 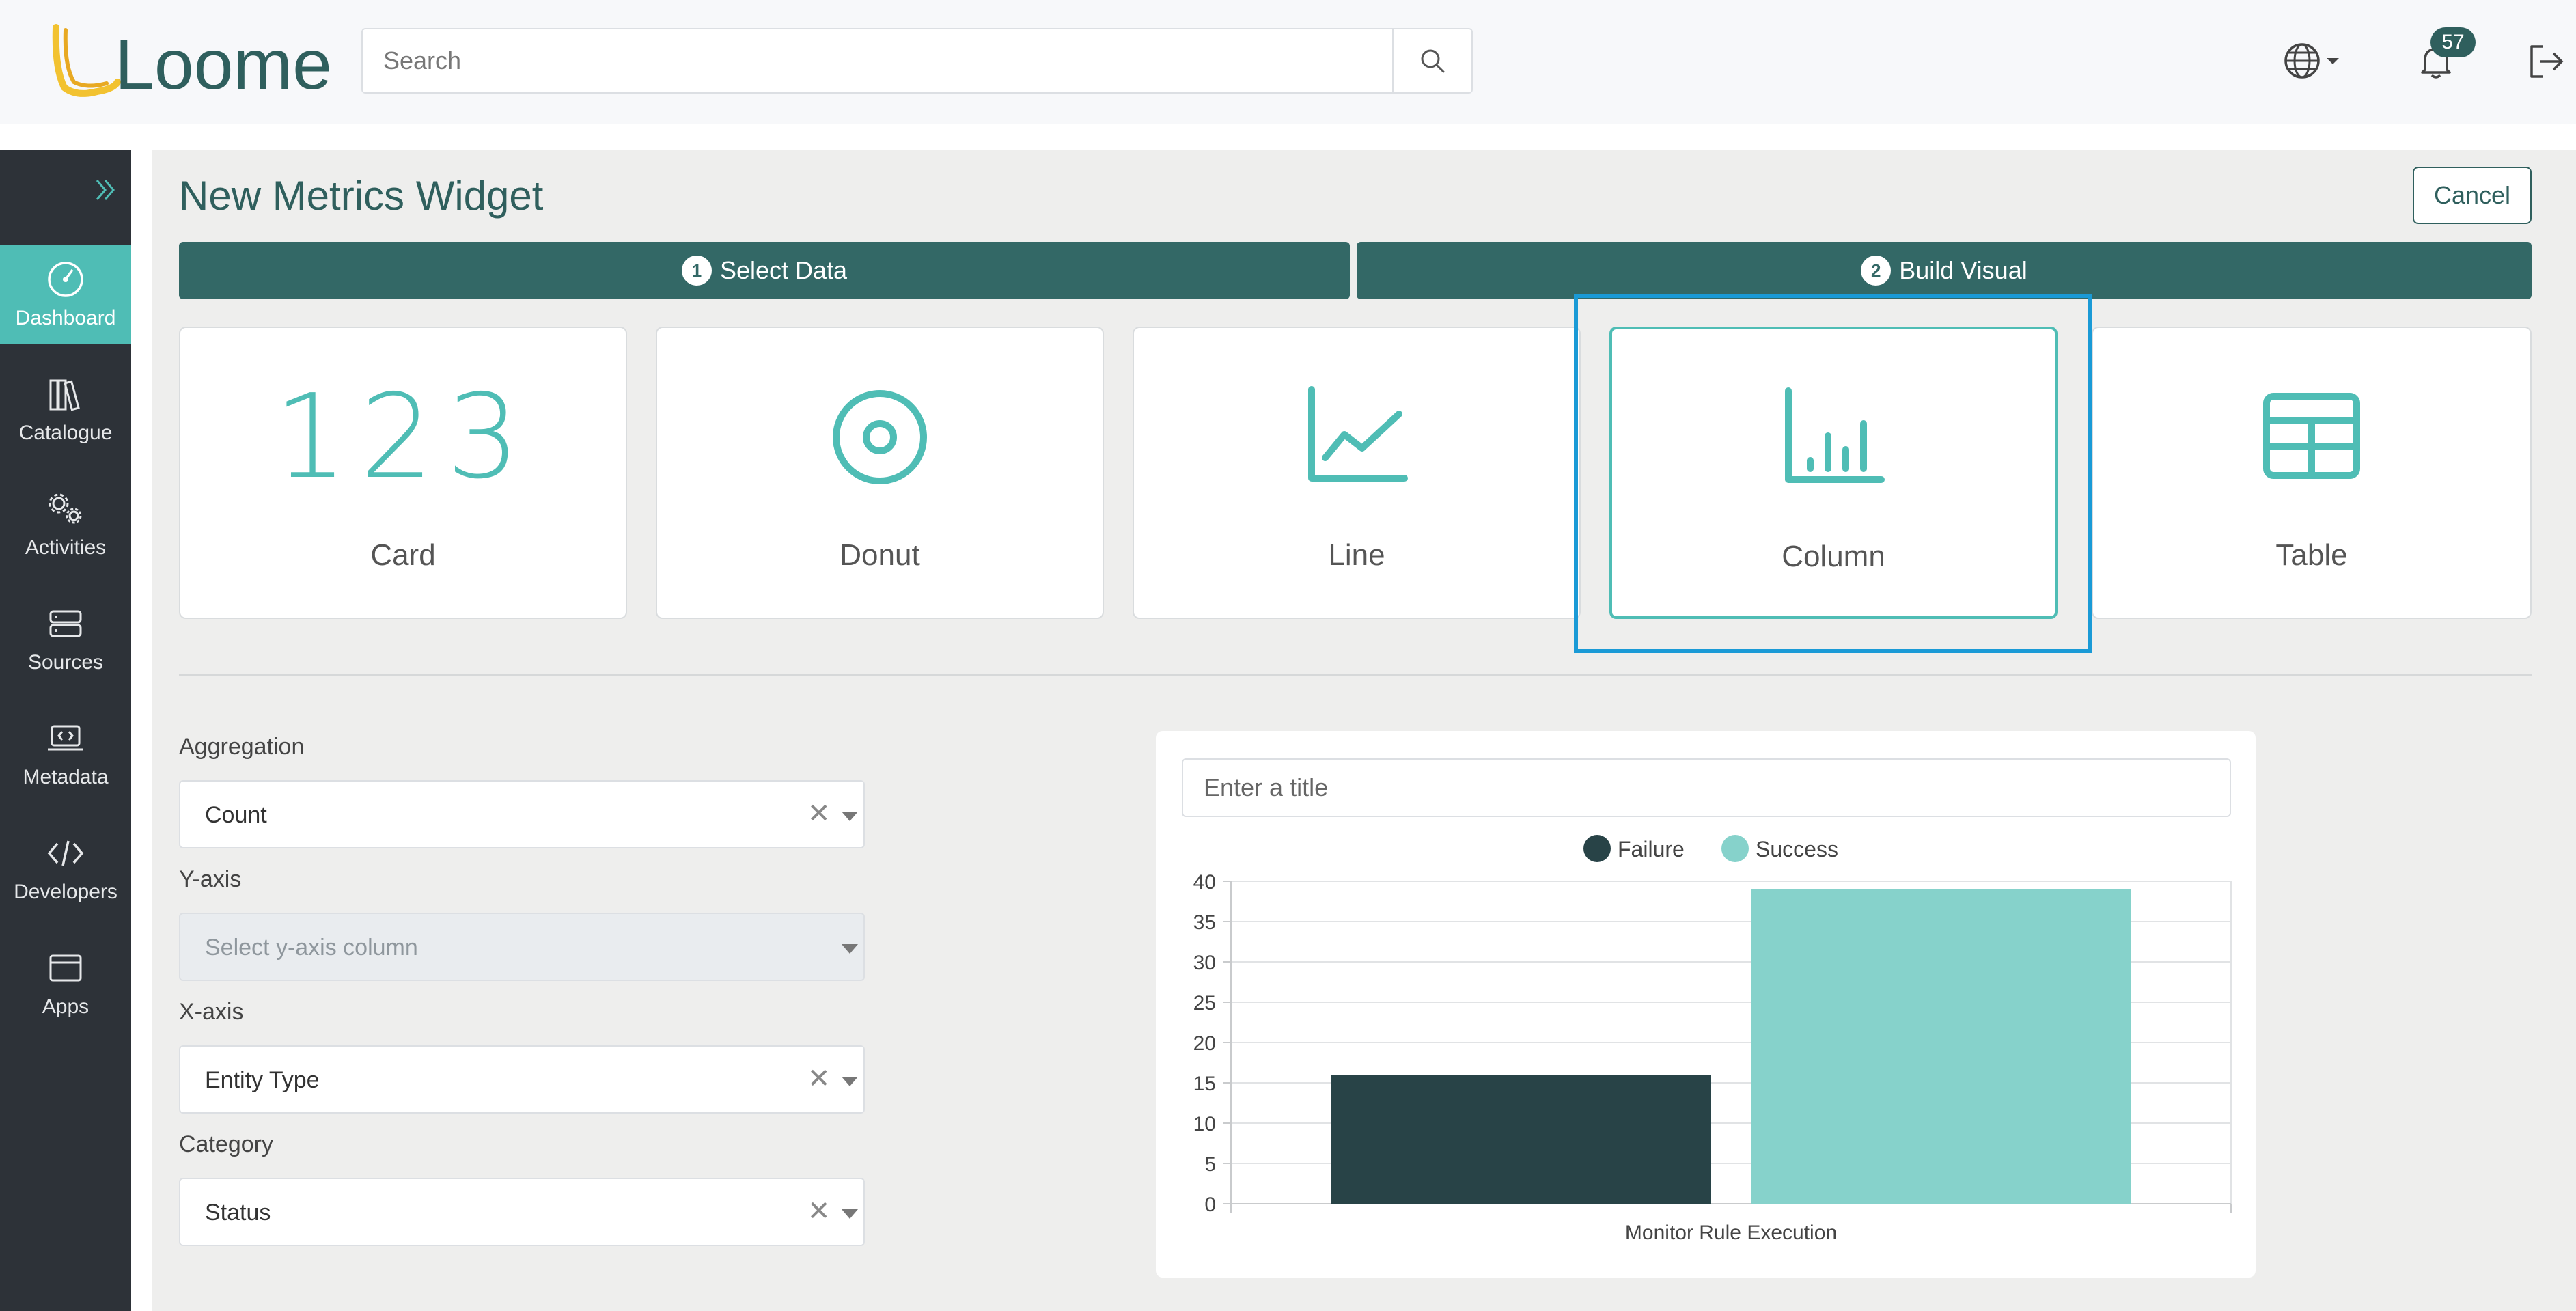 What do you see at coordinates (1205, 883) in the screenshot?
I see `y-tick-label: 40` at bounding box center [1205, 883].